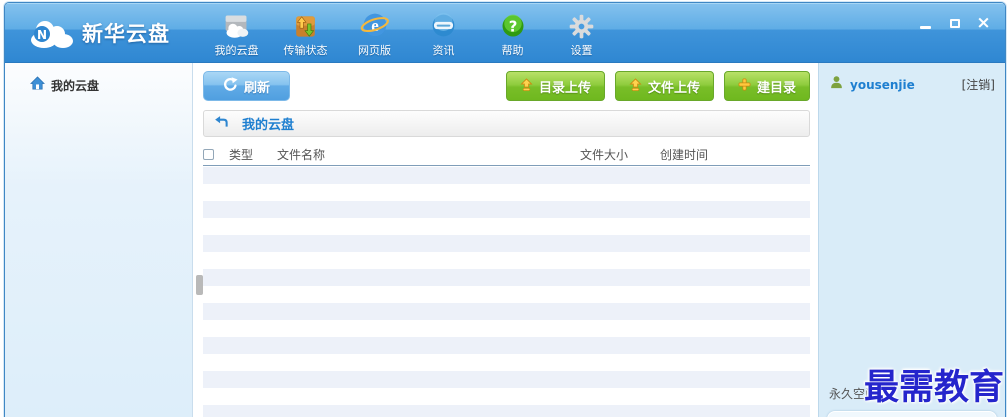 The height and width of the screenshot is (417, 1008). What do you see at coordinates (506, 123) in the screenshot?
I see `breadcrumb: 我的云盘` at bounding box center [506, 123].